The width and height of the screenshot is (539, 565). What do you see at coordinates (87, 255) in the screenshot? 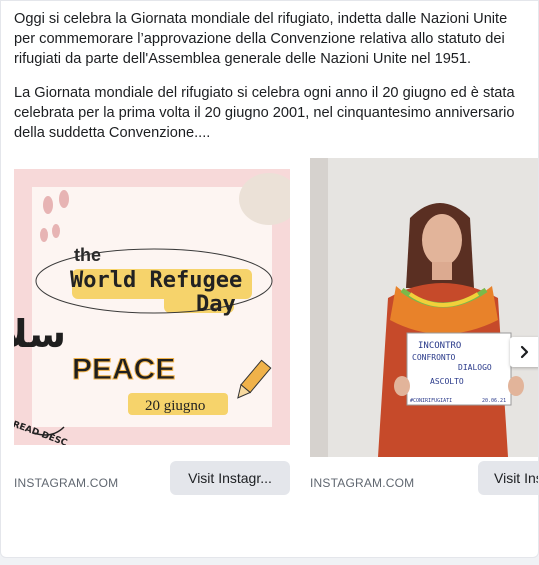
I see `poster-the-text: the` at bounding box center [87, 255].